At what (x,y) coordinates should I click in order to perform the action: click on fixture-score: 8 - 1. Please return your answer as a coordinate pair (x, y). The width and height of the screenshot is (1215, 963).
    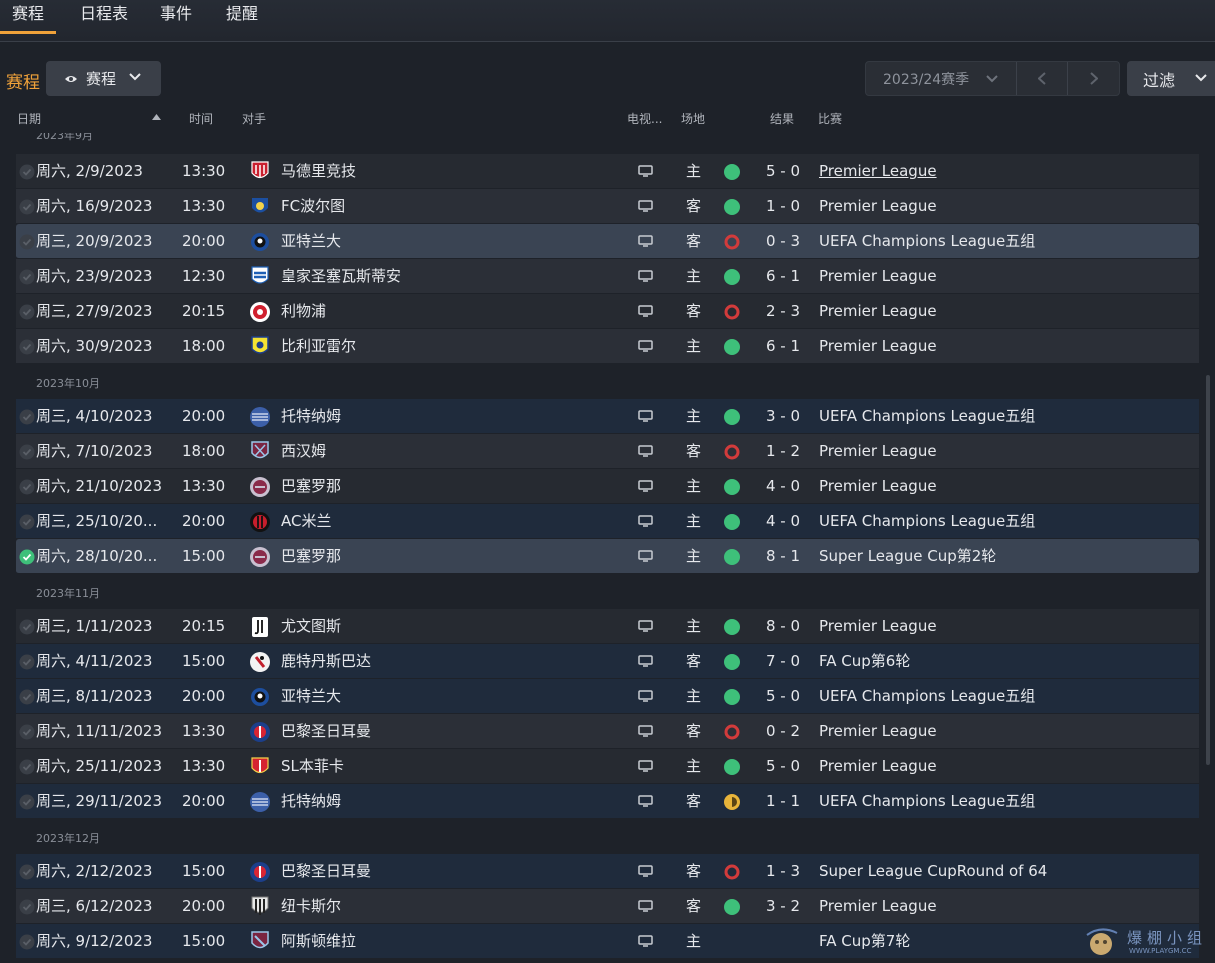
    Looking at the image, I should click on (783, 556).